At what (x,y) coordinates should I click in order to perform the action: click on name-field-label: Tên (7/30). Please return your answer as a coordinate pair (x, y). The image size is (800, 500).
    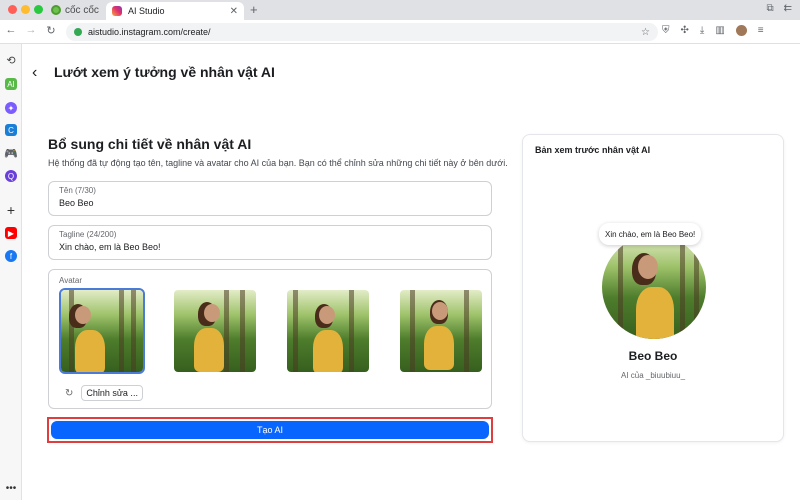
    Looking at the image, I should click on (77, 190).